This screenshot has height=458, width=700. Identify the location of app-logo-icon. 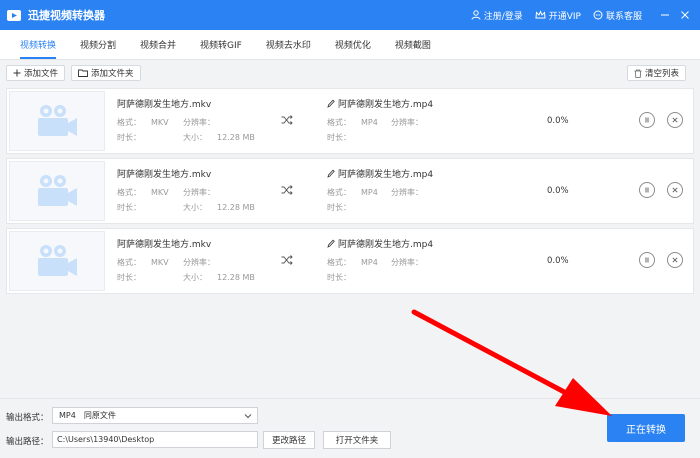
(14, 15).